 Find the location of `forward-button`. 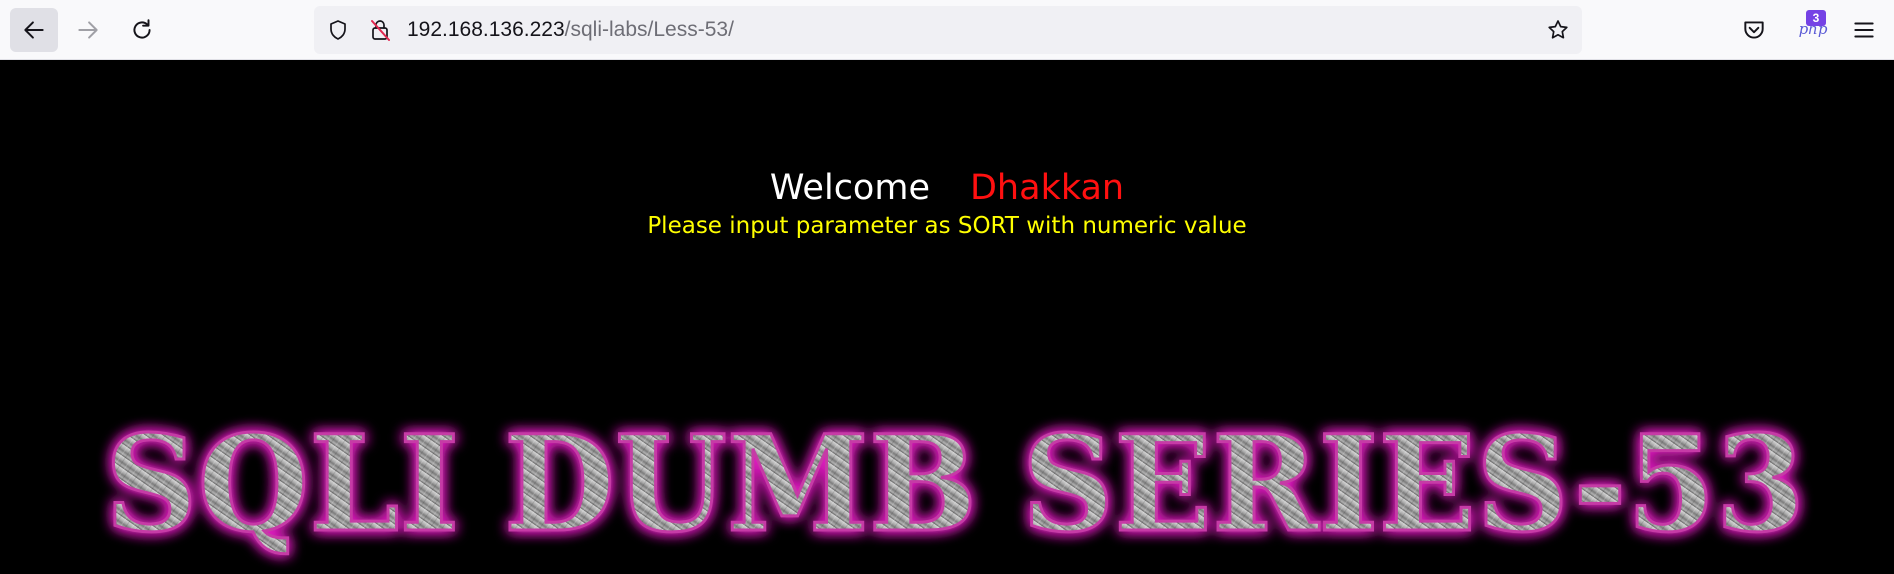

forward-button is located at coordinates (88, 30).